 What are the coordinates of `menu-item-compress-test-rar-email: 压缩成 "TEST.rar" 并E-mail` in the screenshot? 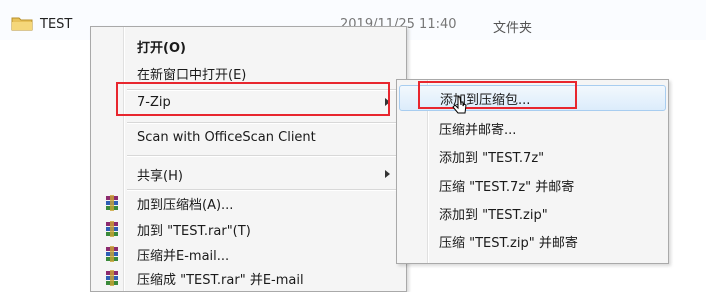 It's located at (248, 278).